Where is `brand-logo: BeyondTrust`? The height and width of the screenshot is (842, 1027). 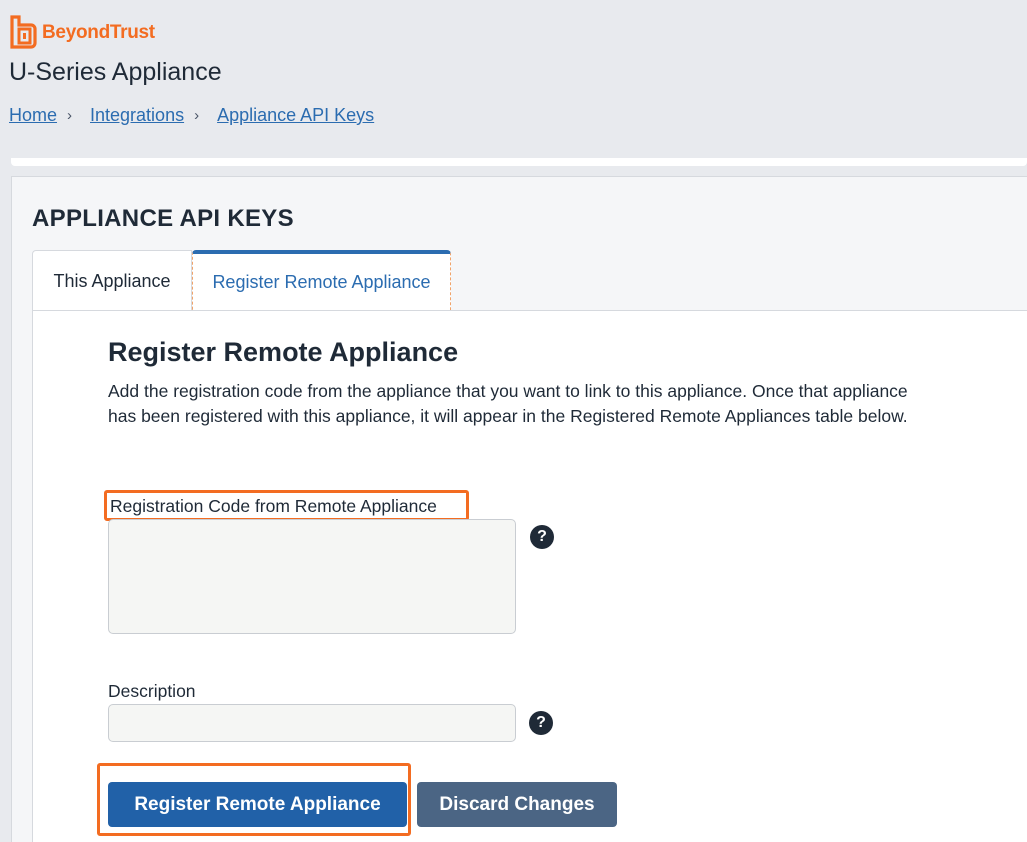 brand-logo: BeyondTrust is located at coordinates (82, 33).